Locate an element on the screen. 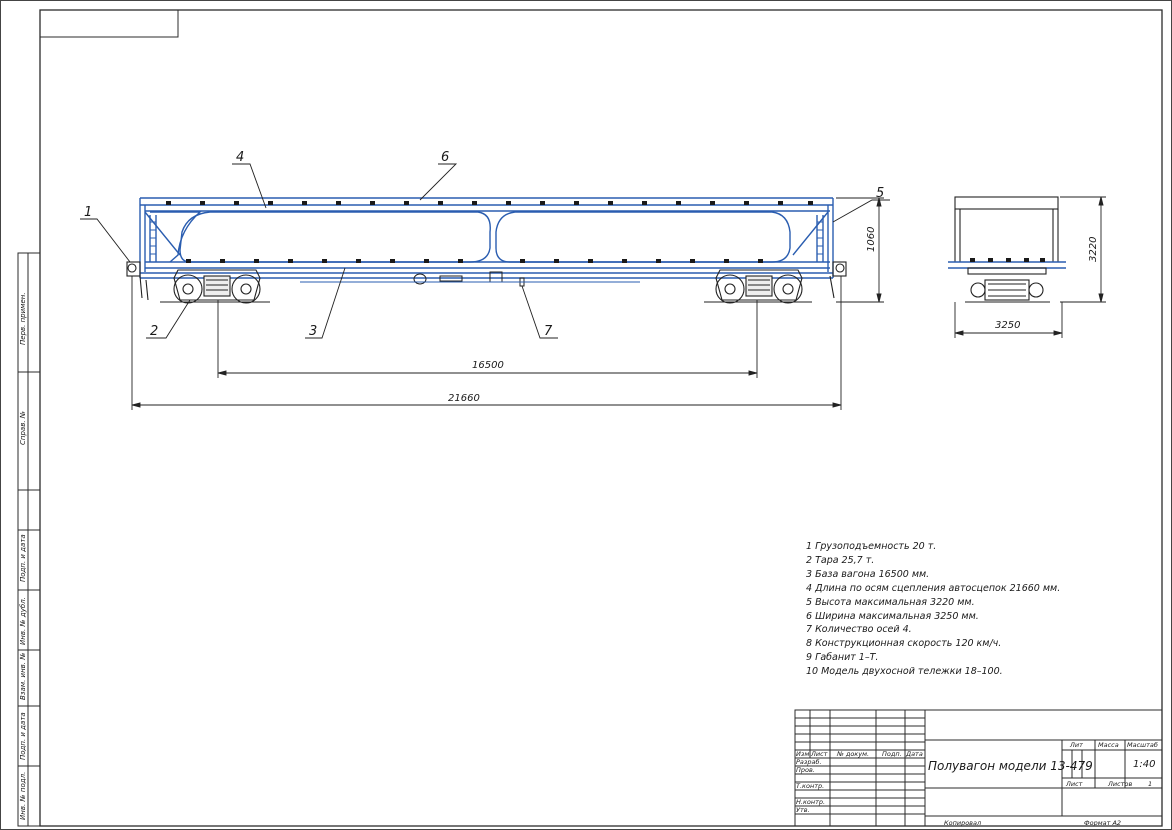 The width and height of the screenshot is (1172, 830). note-item: 1 Грузоподъемность 20 т. is located at coordinates (871, 546).